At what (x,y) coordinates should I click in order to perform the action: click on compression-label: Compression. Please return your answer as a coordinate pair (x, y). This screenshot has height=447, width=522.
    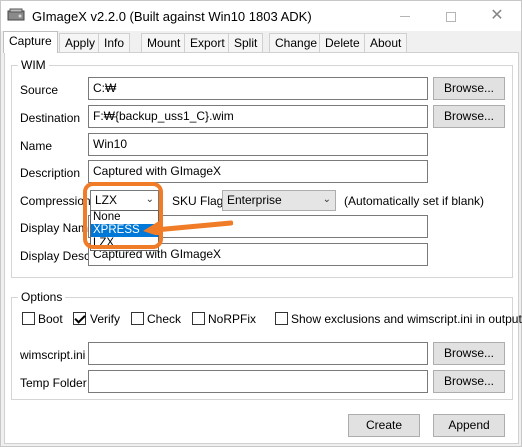
    Looking at the image, I should click on (55, 201).